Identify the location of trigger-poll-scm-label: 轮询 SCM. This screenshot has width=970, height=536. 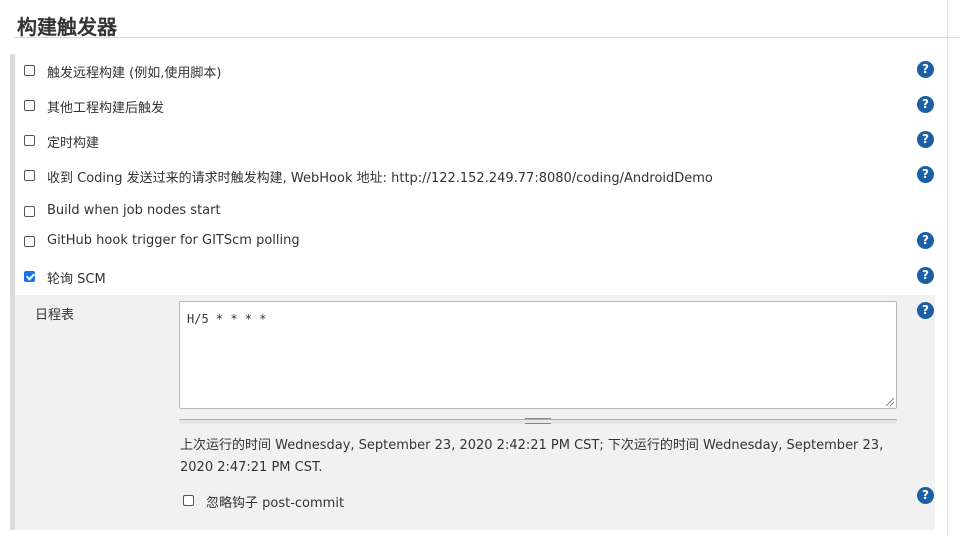
(76, 277).